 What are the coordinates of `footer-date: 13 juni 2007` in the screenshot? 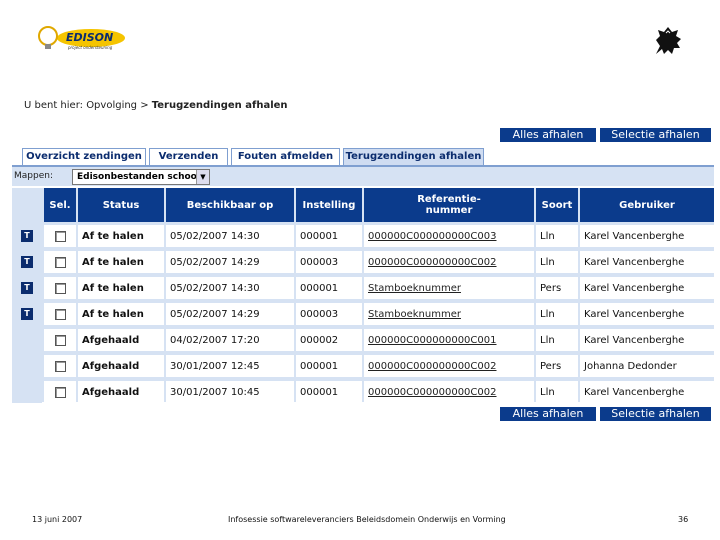 It's located at (57, 519).